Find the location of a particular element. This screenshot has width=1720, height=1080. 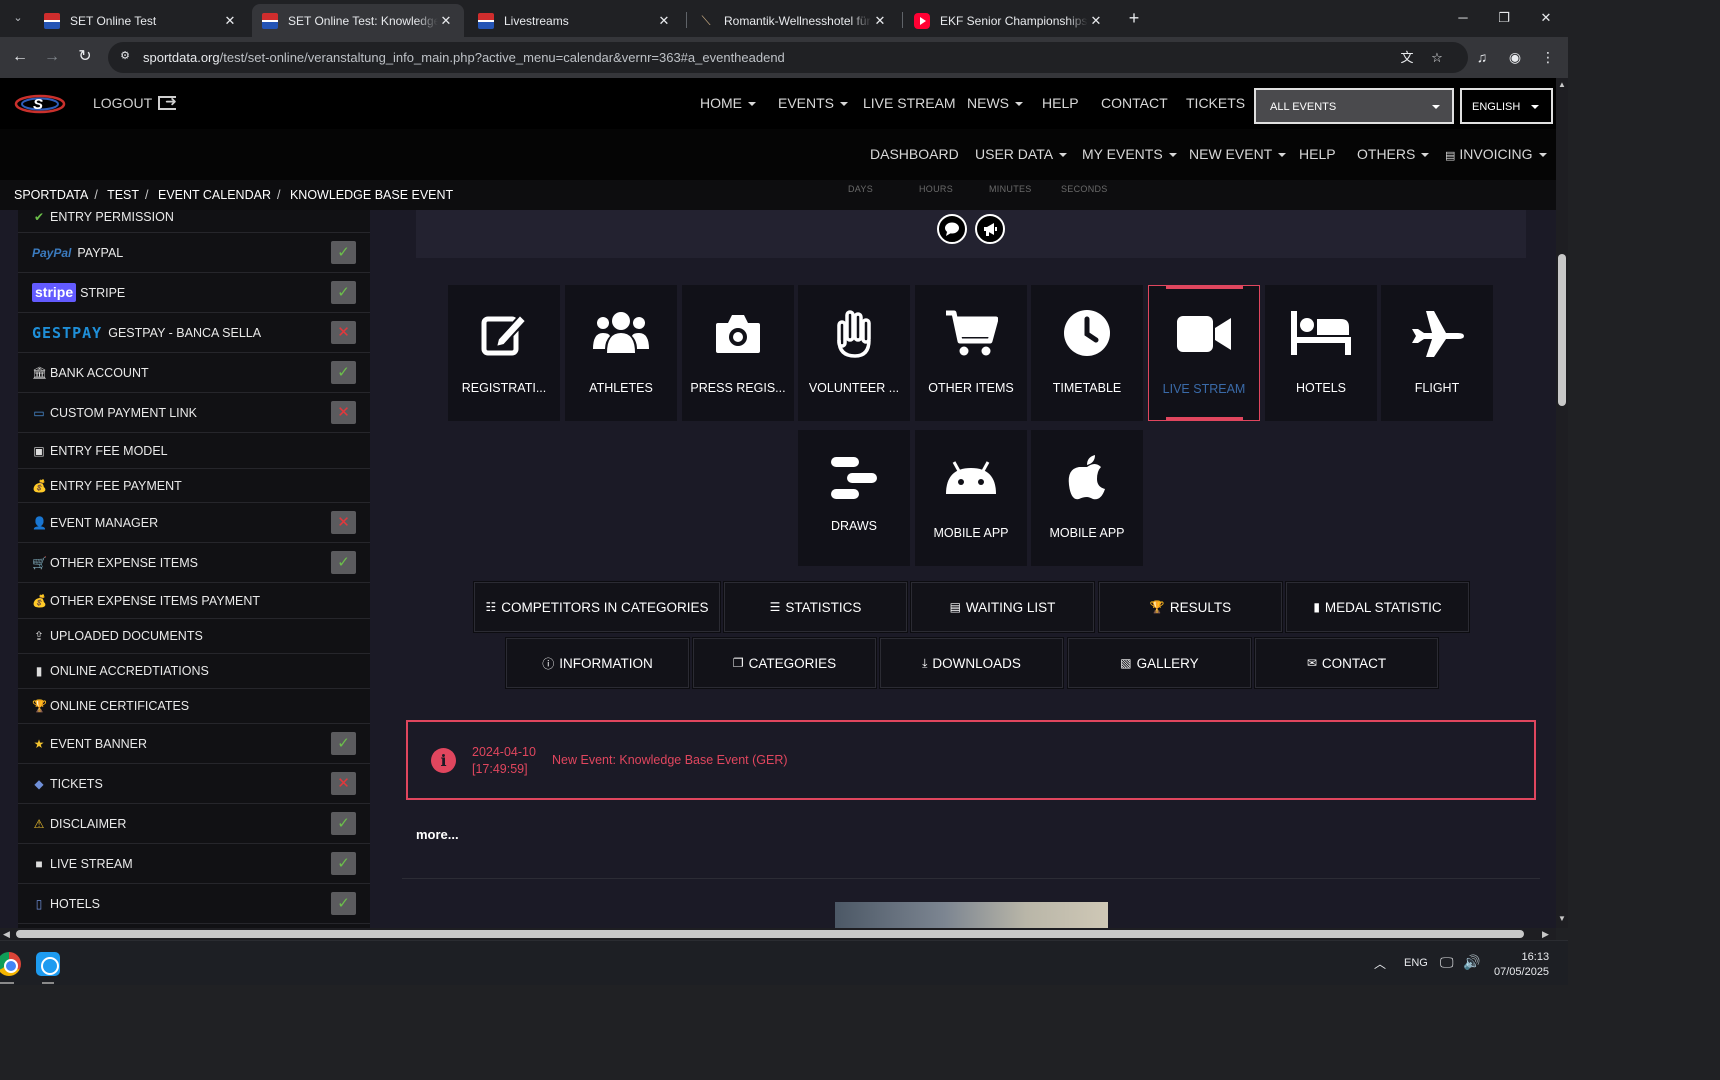

browser-tab: ⟍ Romantik-Wellnesshotel für Paare ✕ is located at coordinates (793, 20).